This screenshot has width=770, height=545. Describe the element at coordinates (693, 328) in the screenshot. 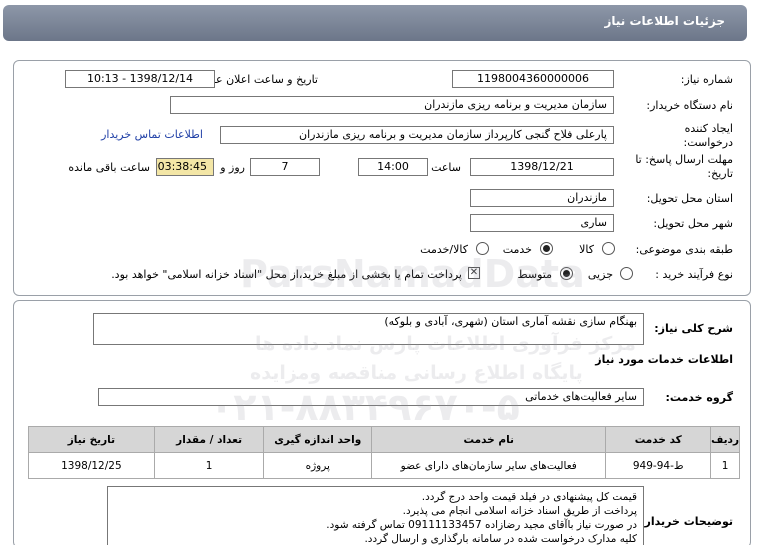

I see `general-desc-label: شرح کلی نیاز:` at that location.